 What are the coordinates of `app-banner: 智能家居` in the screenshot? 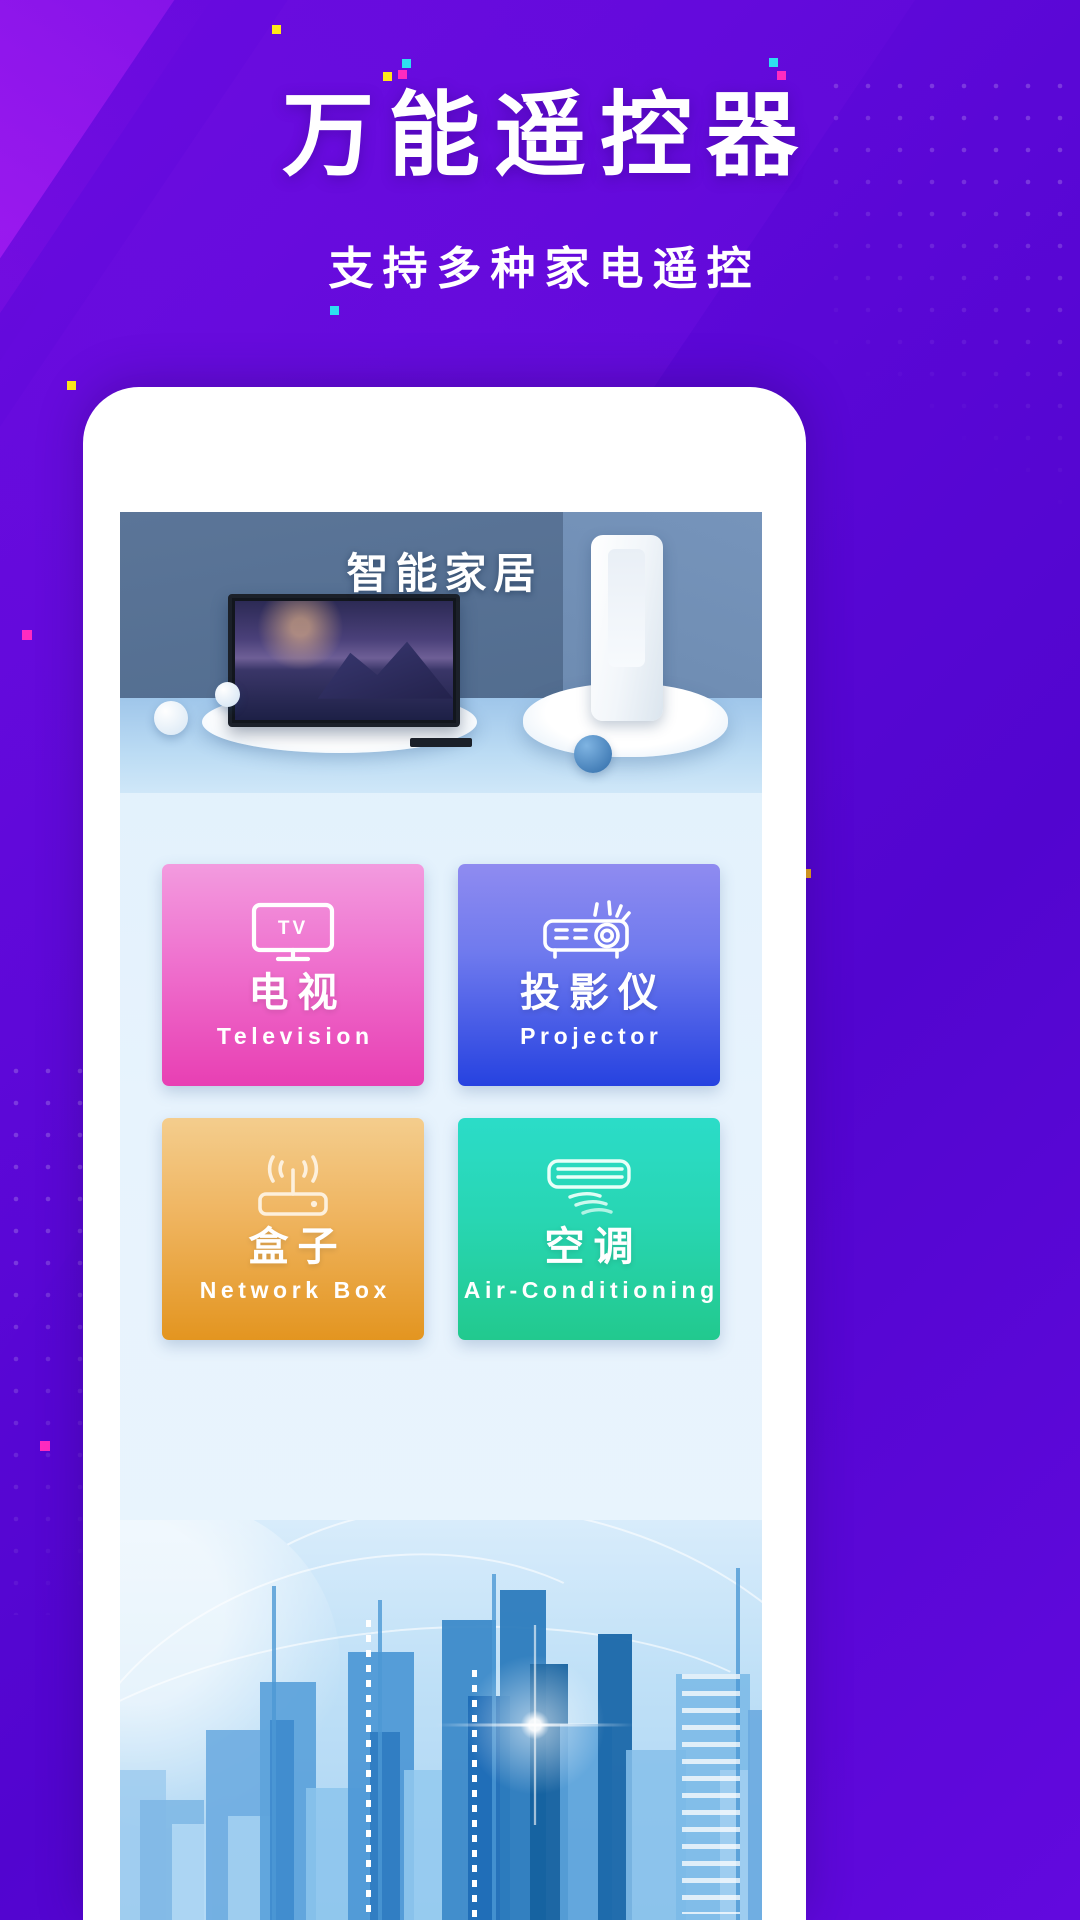 It's located at (441, 652).